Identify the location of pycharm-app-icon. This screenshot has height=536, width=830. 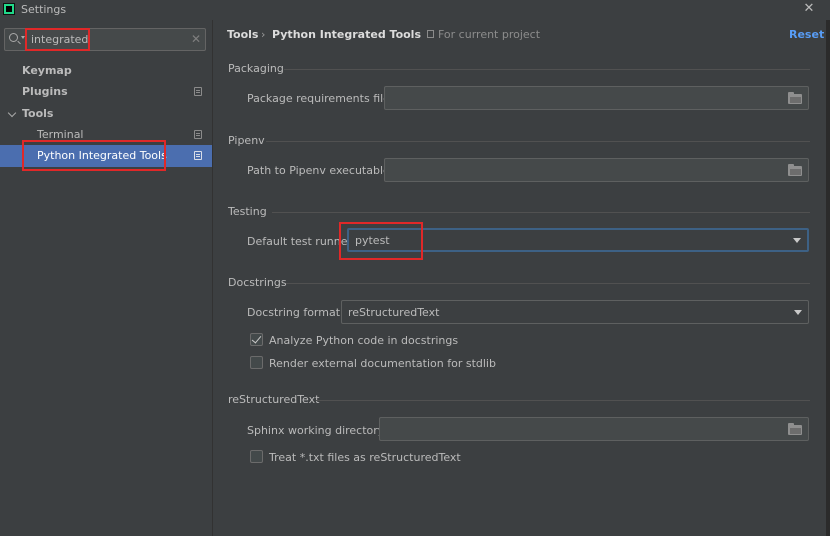
(9, 9).